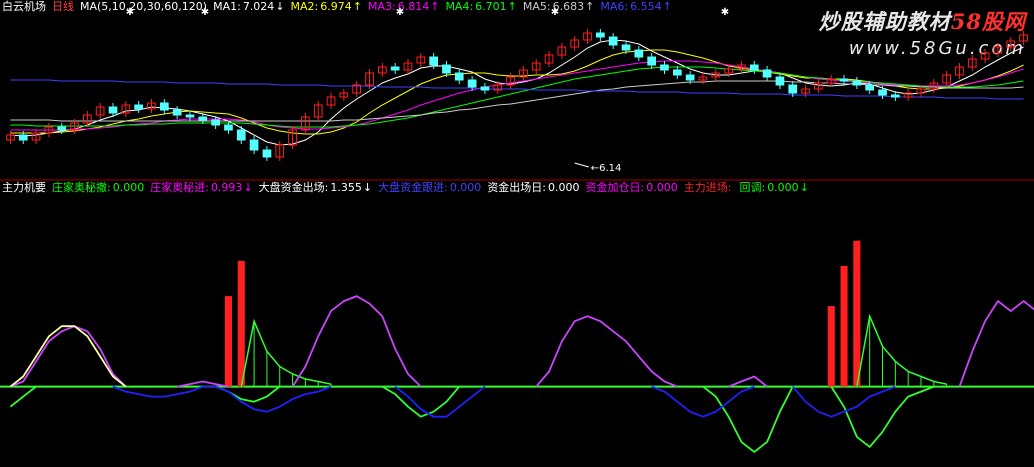  I want to click on low-price-label: ←6.14, so click(606, 168).